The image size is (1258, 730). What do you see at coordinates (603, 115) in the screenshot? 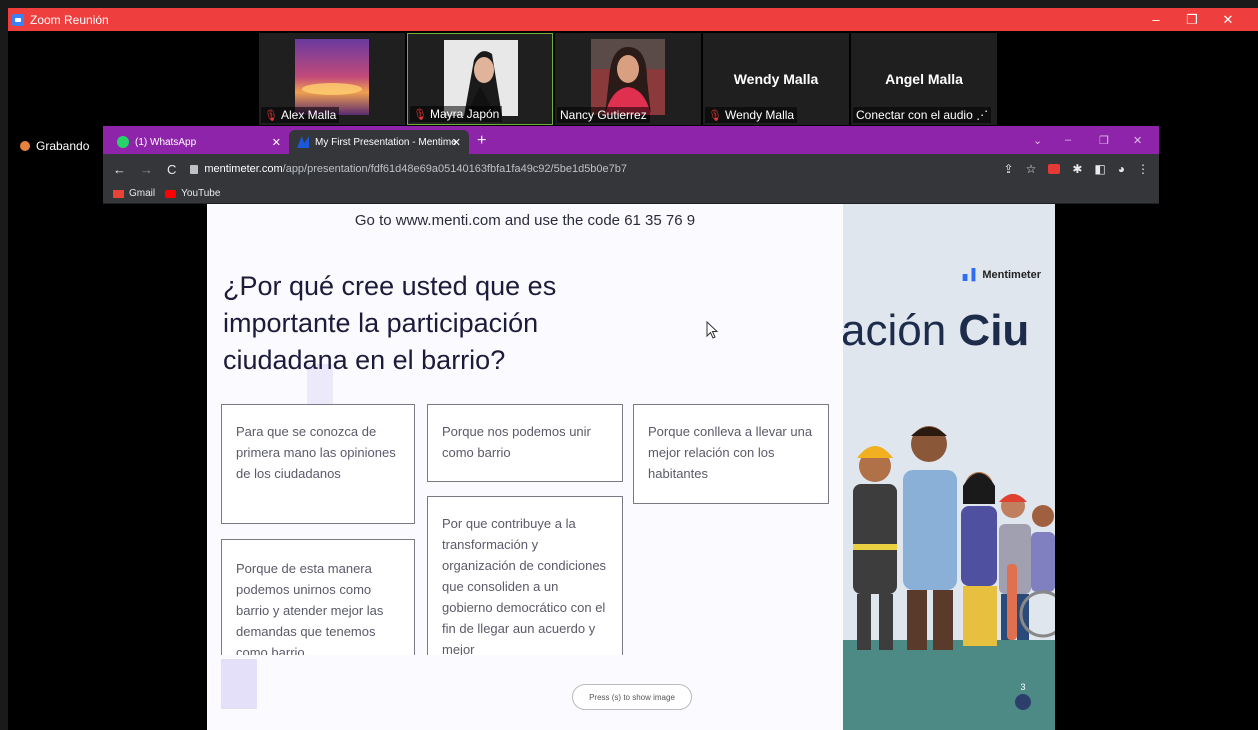
I see `participant-name-bar: Nancy Gutierrez` at bounding box center [603, 115].